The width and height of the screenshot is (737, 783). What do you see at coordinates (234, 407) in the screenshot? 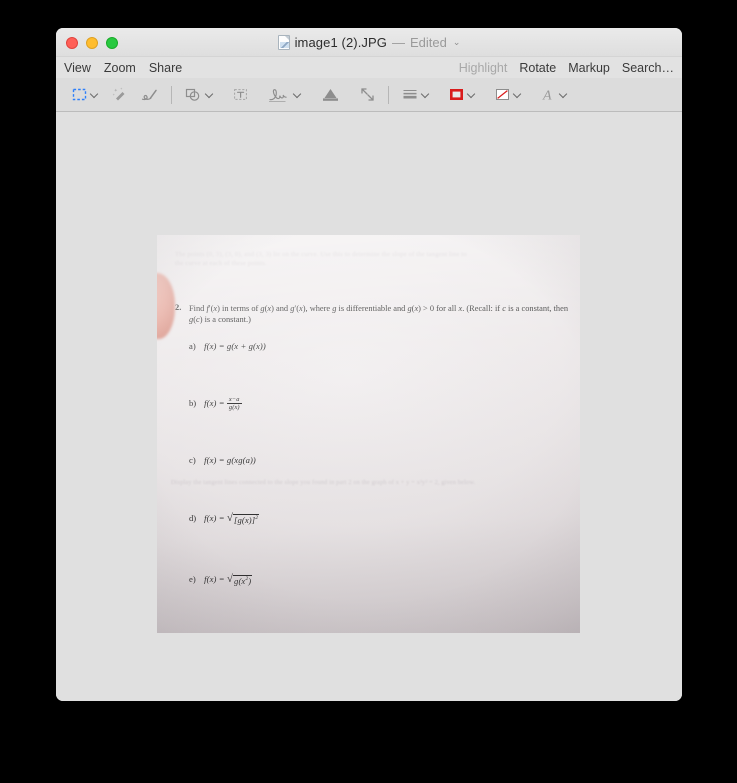
I see `fraction-denominator: g(x)` at bounding box center [234, 407].